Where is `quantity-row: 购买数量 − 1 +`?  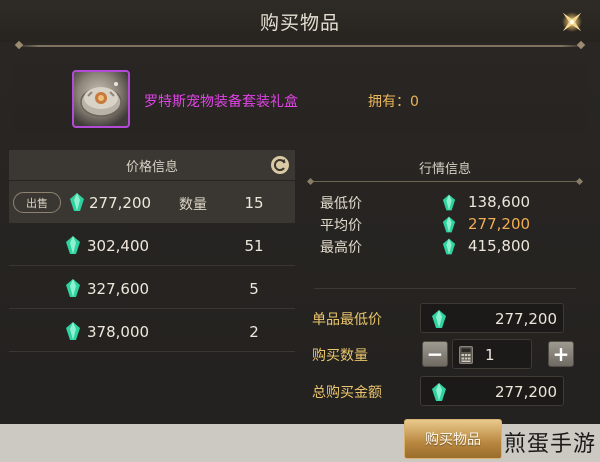
quantity-row: 购买数量 − 1 + is located at coordinates (444, 354).